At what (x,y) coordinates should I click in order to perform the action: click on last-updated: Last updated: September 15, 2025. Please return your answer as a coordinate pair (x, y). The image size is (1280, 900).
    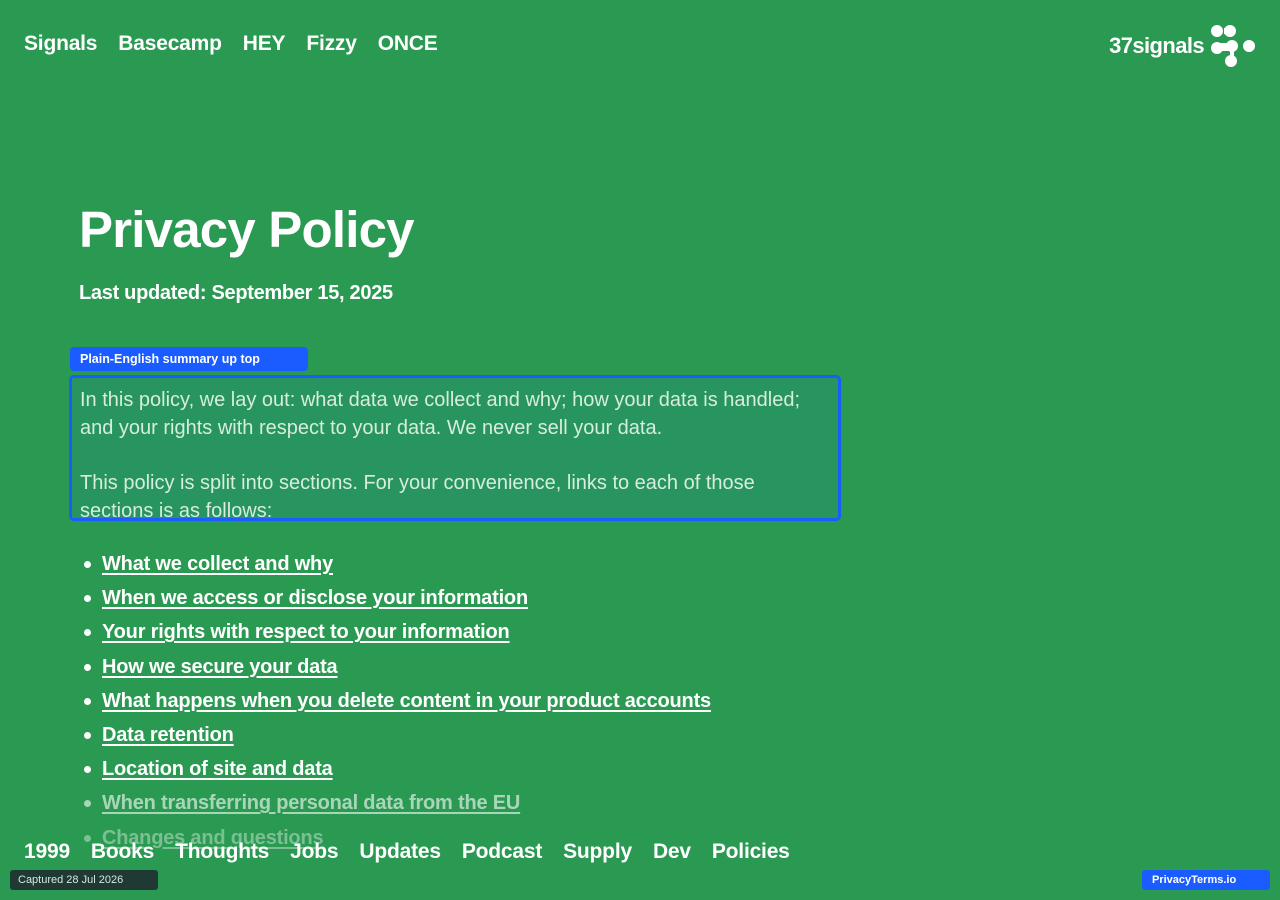
    Looking at the image, I should click on (236, 293).